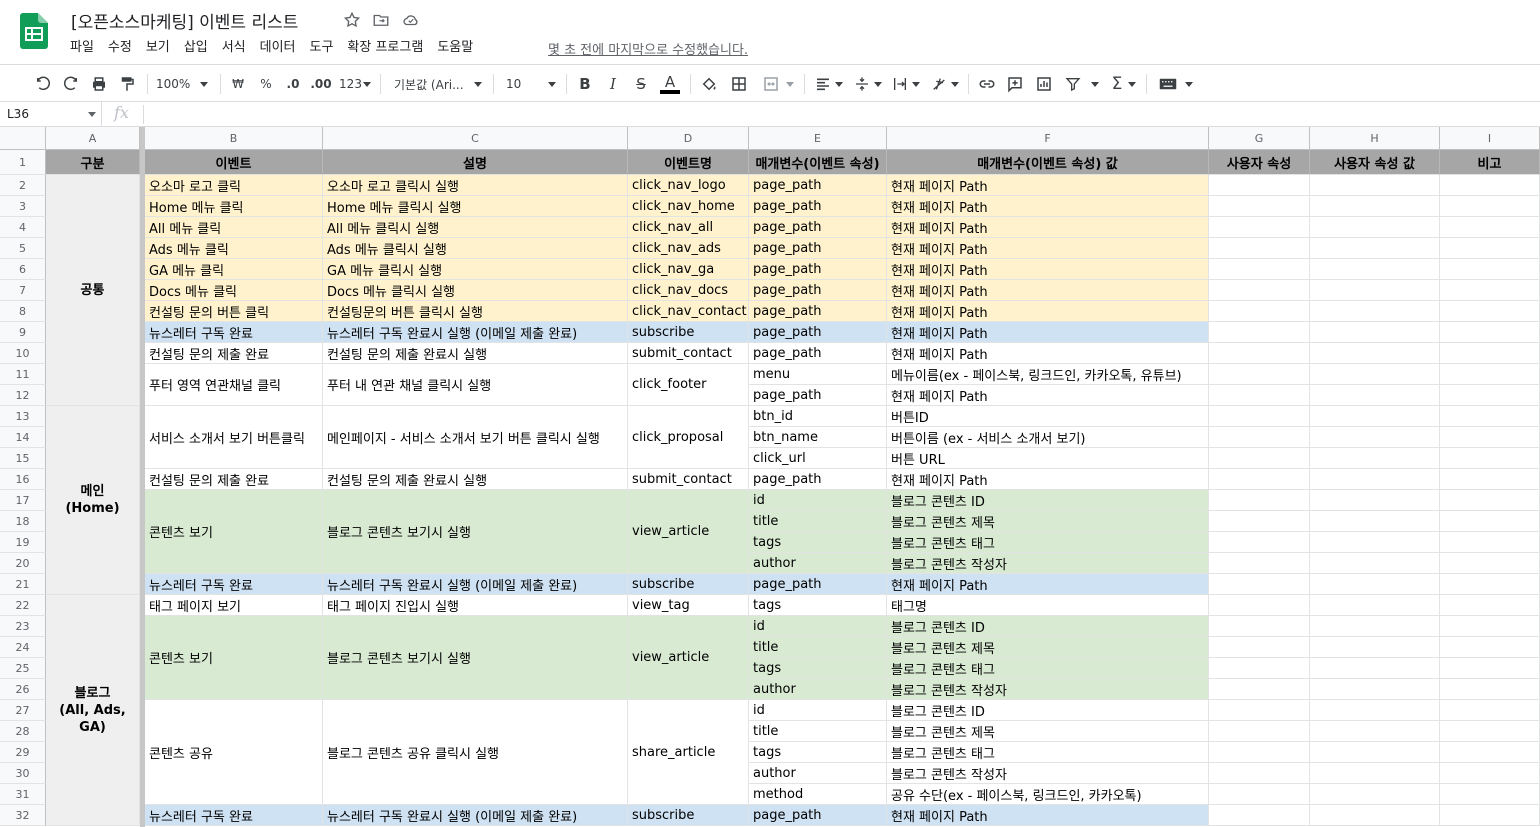 This screenshot has height=827, width=1540. What do you see at coordinates (51, 114) in the screenshot?
I see `name-box: L36` at bounding box center [51, 114].